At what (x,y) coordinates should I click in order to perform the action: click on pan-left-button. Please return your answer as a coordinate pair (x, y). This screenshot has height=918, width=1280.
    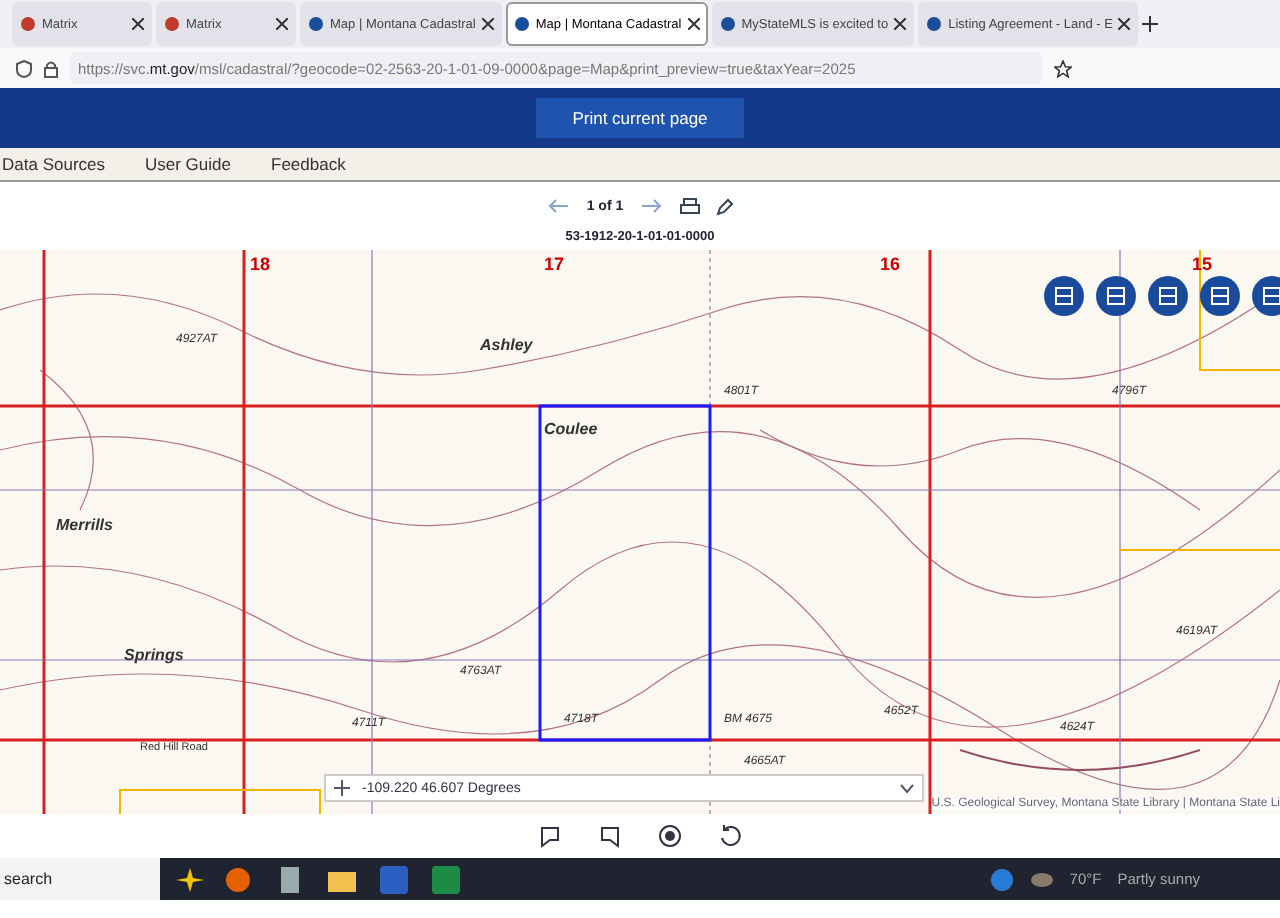
    Looking at the image, I should click on (550, 836).